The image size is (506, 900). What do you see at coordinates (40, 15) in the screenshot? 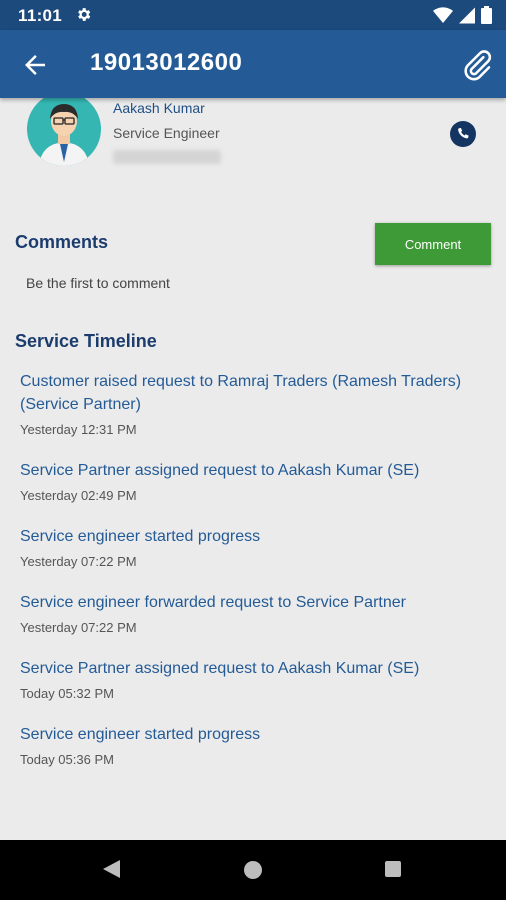
I see `status-time: 11:01` at bounding box center [40, 15].